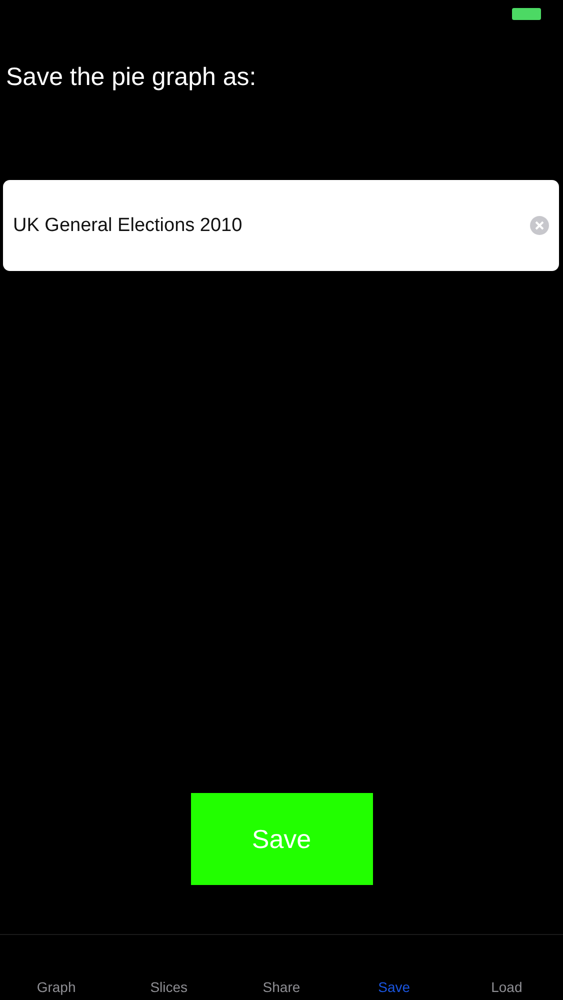 The width and height of the screenshot is (563, 1000). What do you see at coordinates (281, 225) in the screenshot?
I see `name-field: UK General Elections 2010` at bounding box center [281, 225].